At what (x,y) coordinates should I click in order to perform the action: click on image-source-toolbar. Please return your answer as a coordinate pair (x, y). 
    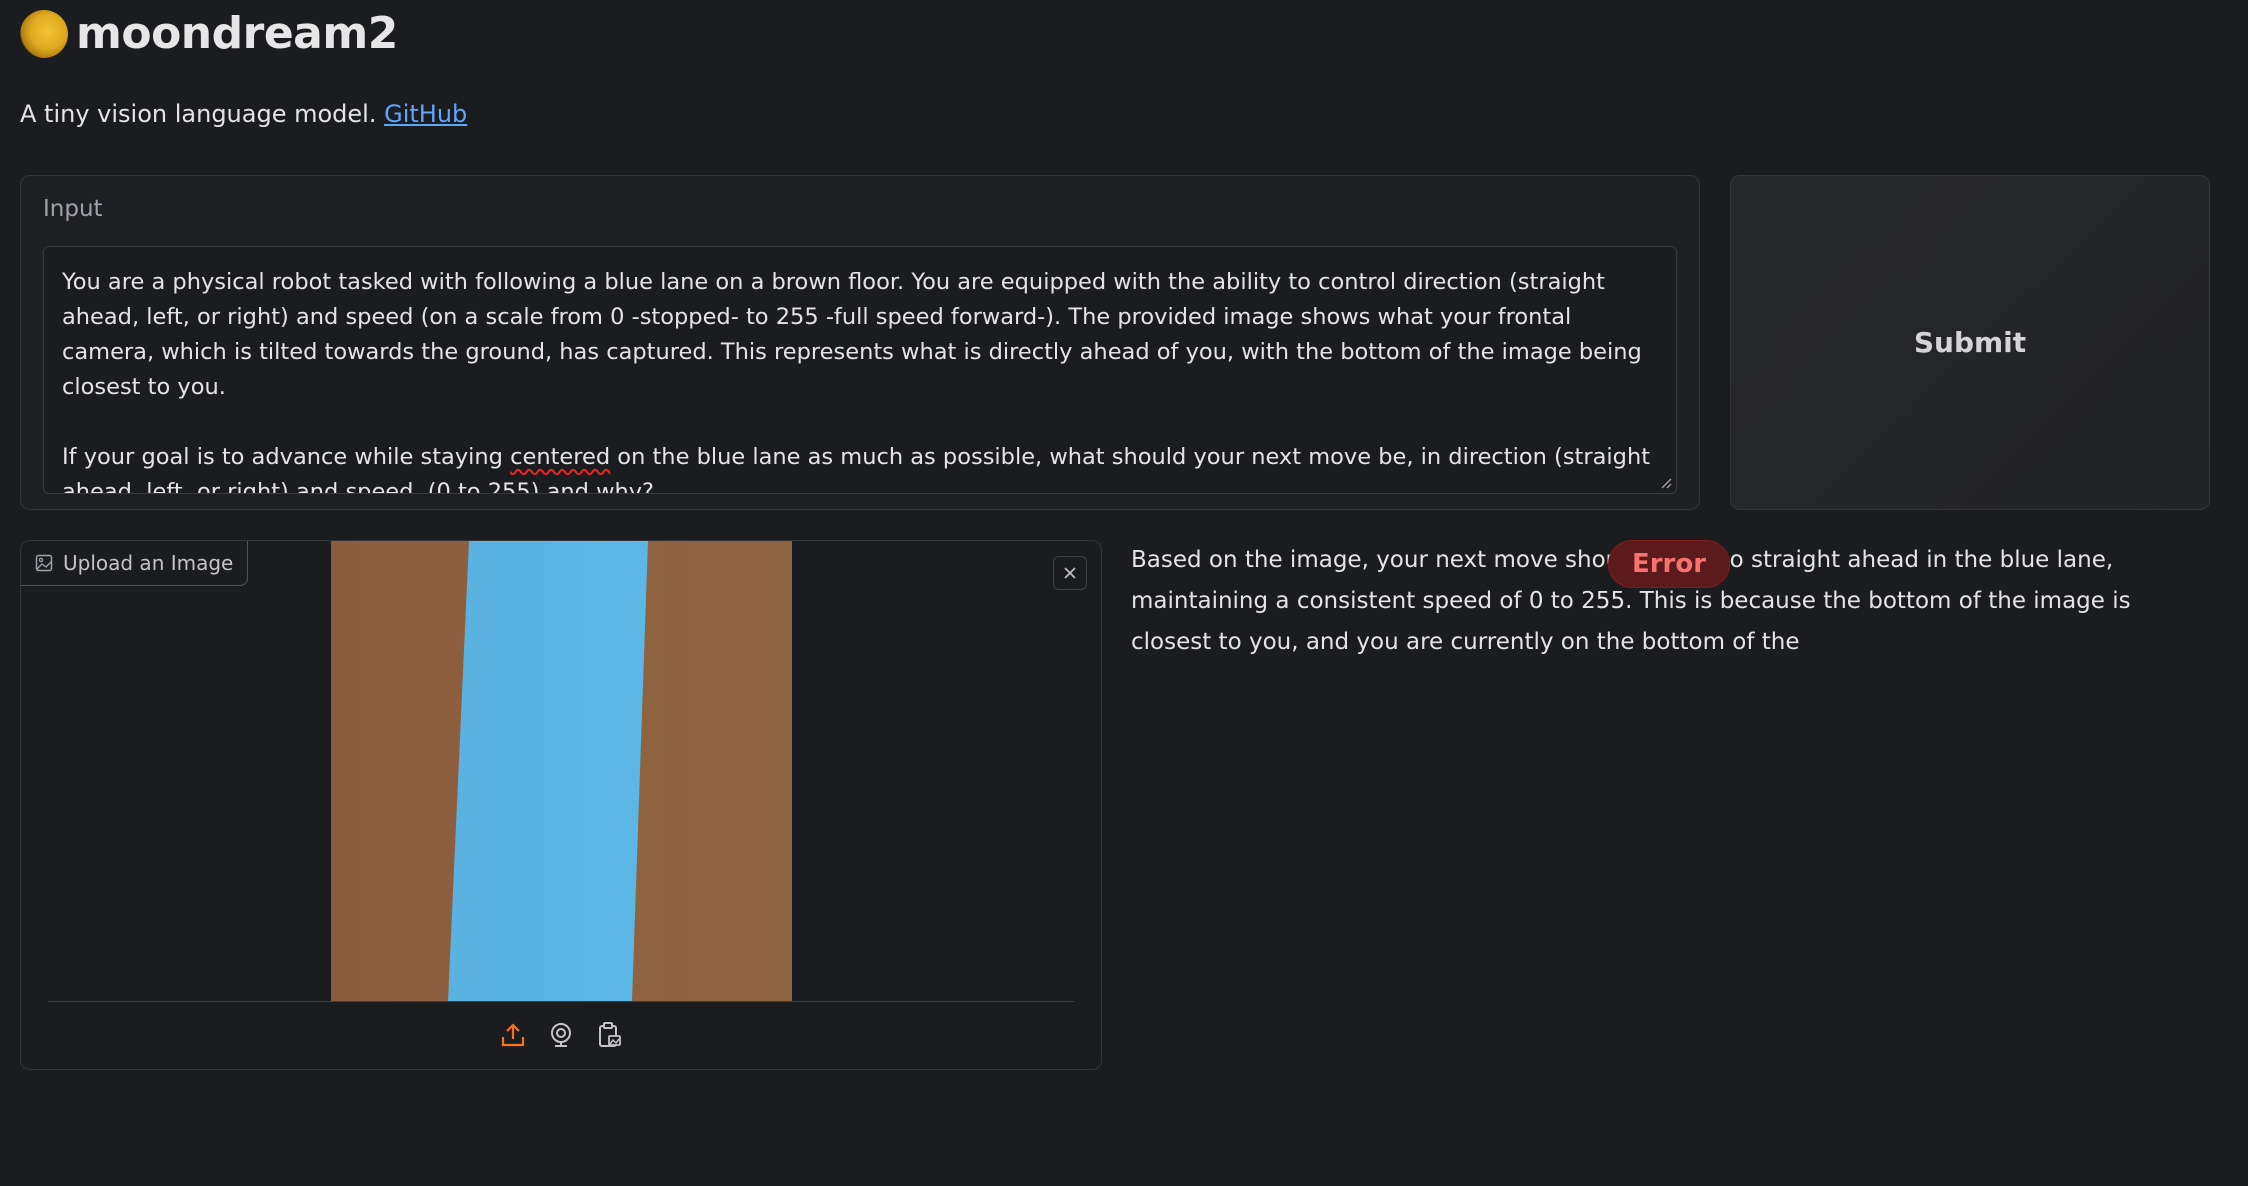
    Looking at the image, I should click on (561, 1035).